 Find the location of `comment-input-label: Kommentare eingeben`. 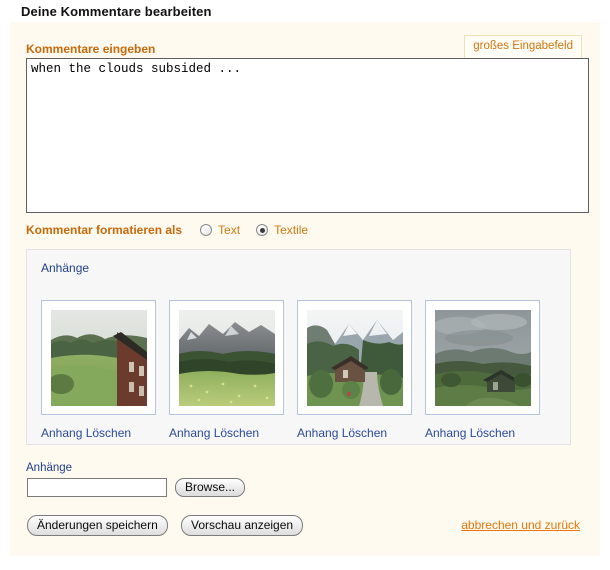

comment-input-label: Kommentare eingeben is located at coordinates (91, 49).